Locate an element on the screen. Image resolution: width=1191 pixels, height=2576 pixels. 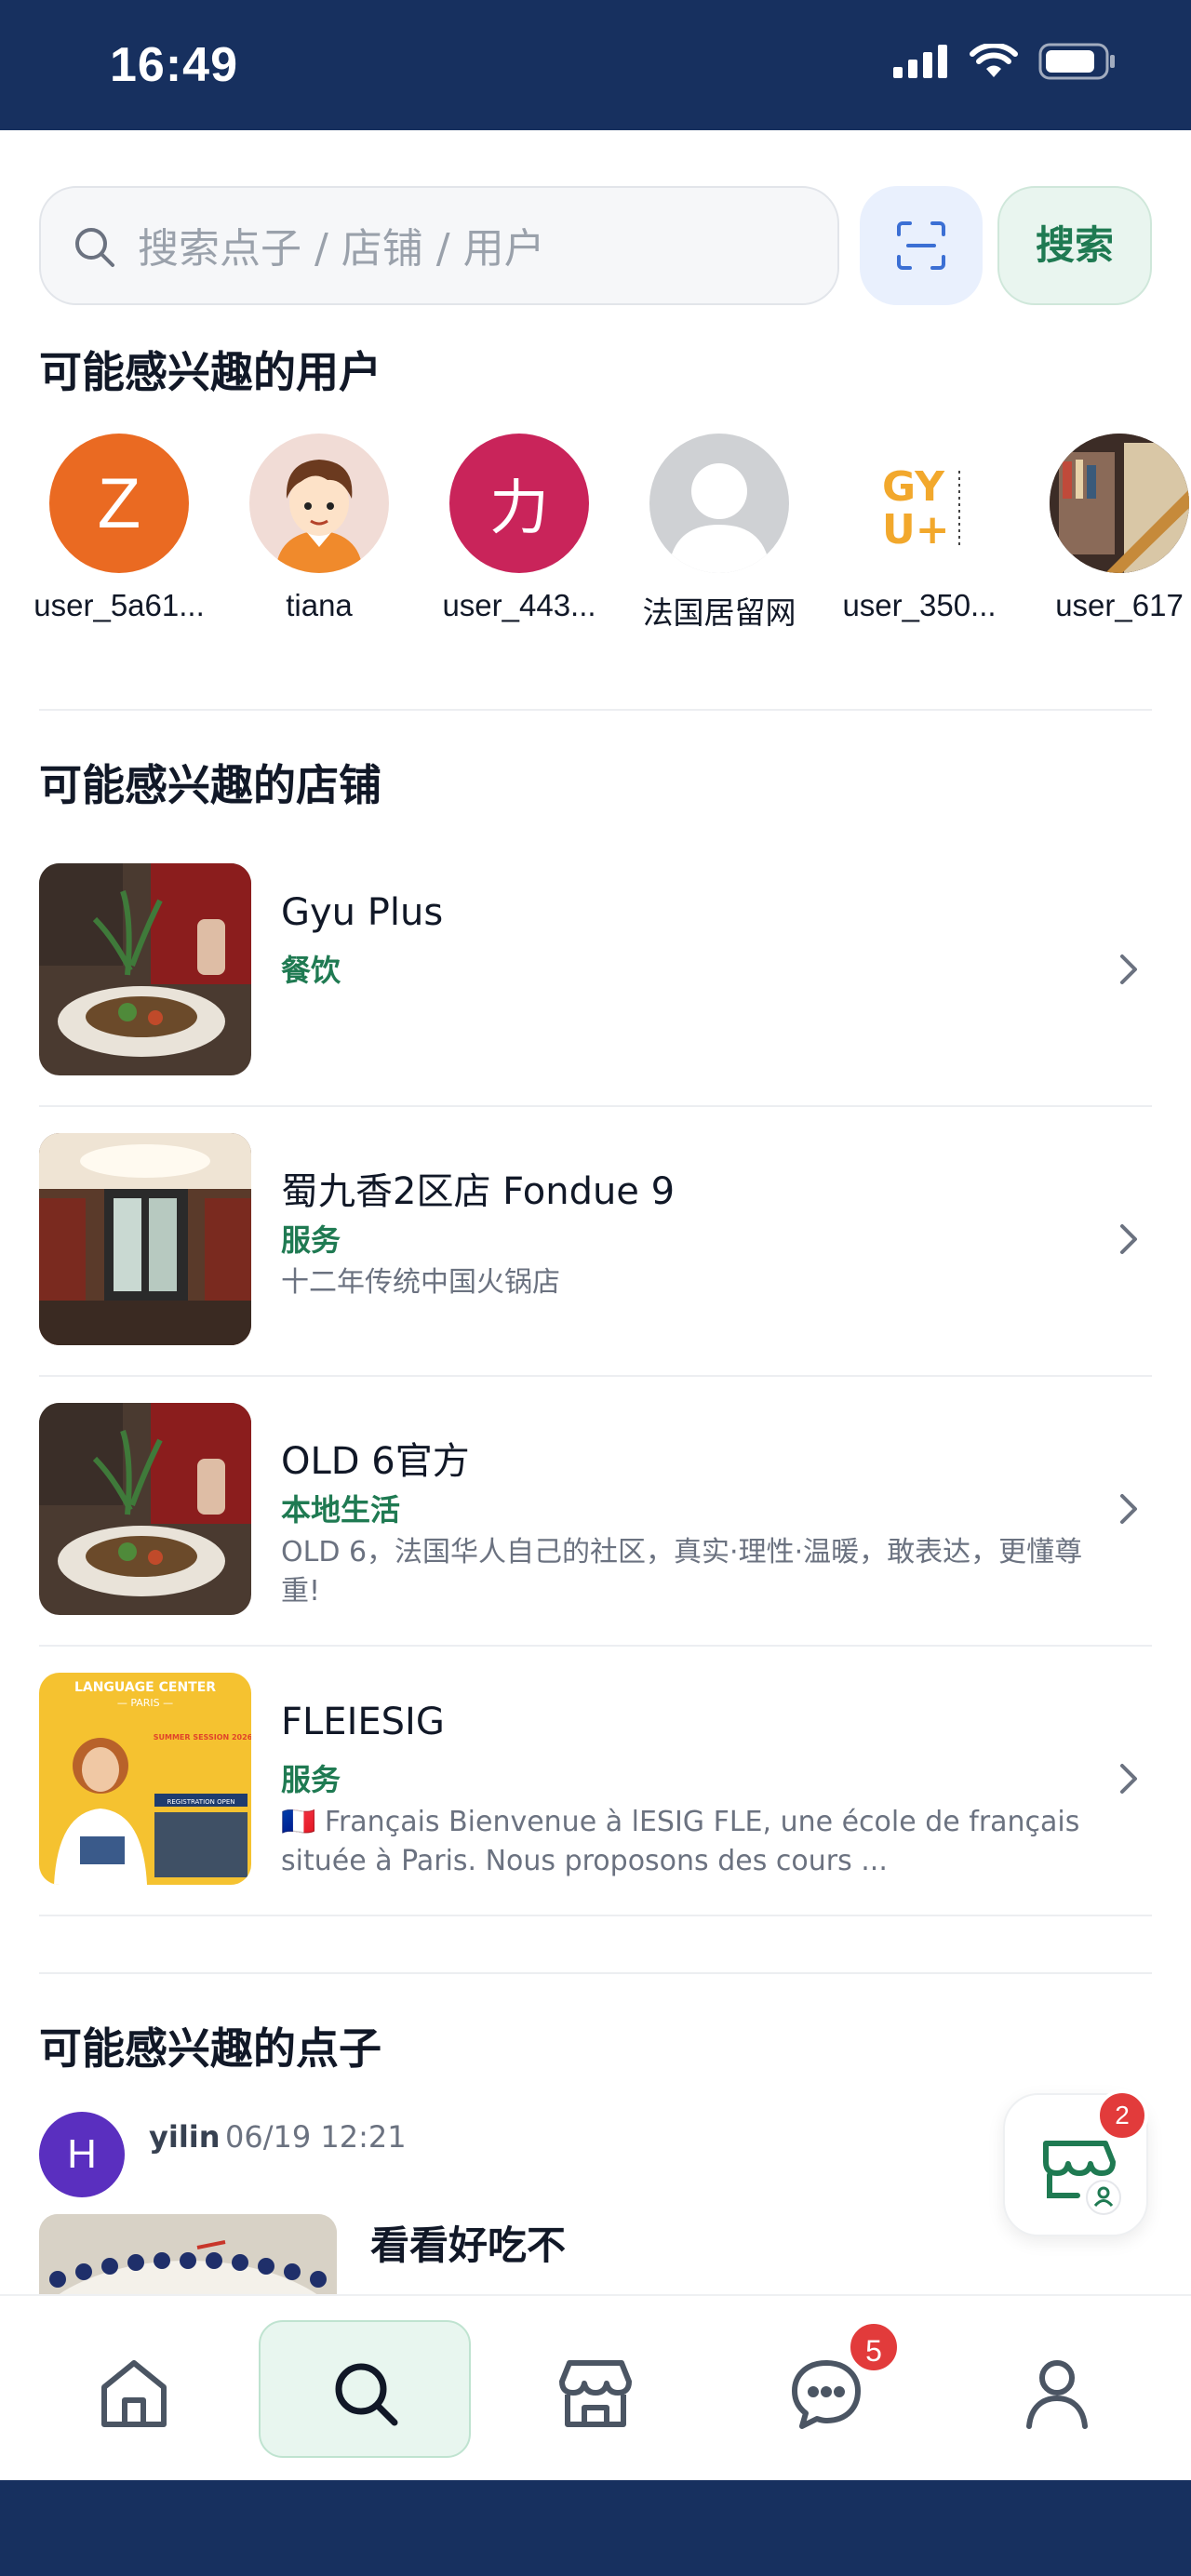
post-author: yilin is located at coordinates (185, 2137).